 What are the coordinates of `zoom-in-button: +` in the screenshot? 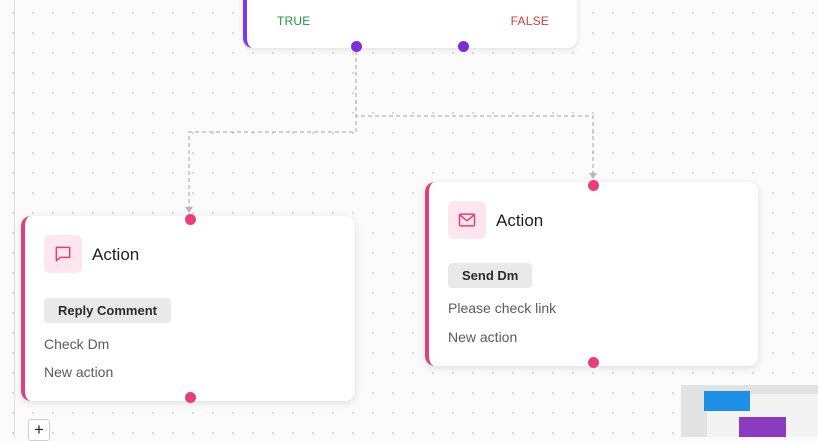 It's located at (39, 430).